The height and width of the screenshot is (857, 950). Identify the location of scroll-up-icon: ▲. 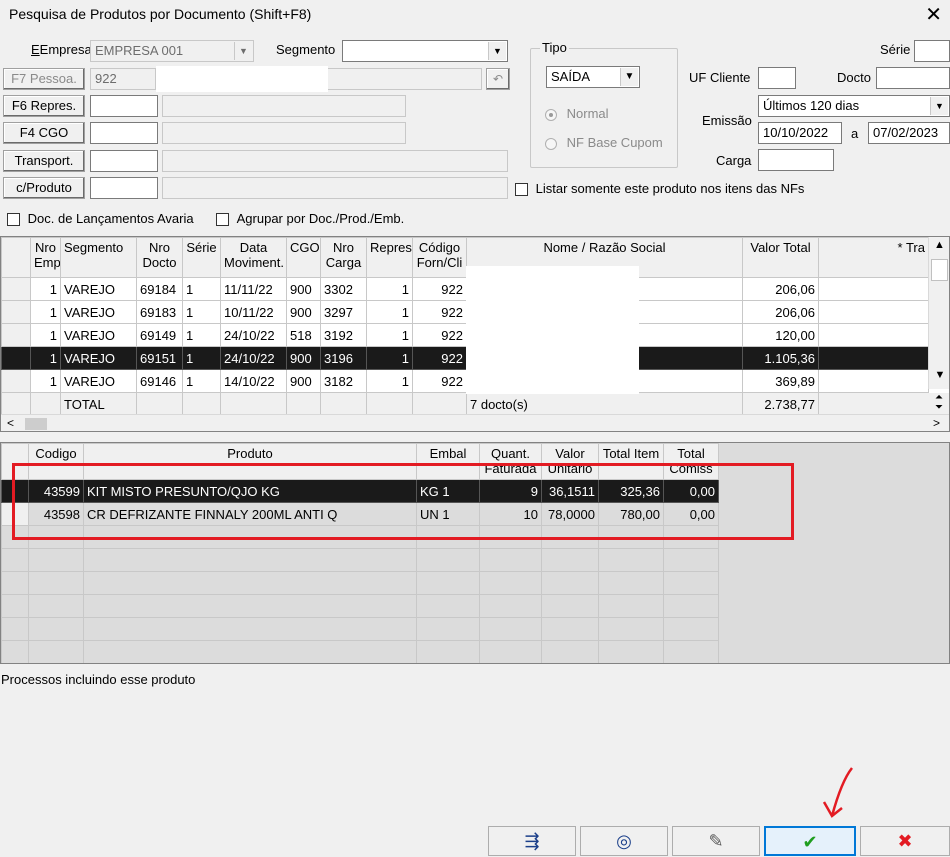
(939, 246).